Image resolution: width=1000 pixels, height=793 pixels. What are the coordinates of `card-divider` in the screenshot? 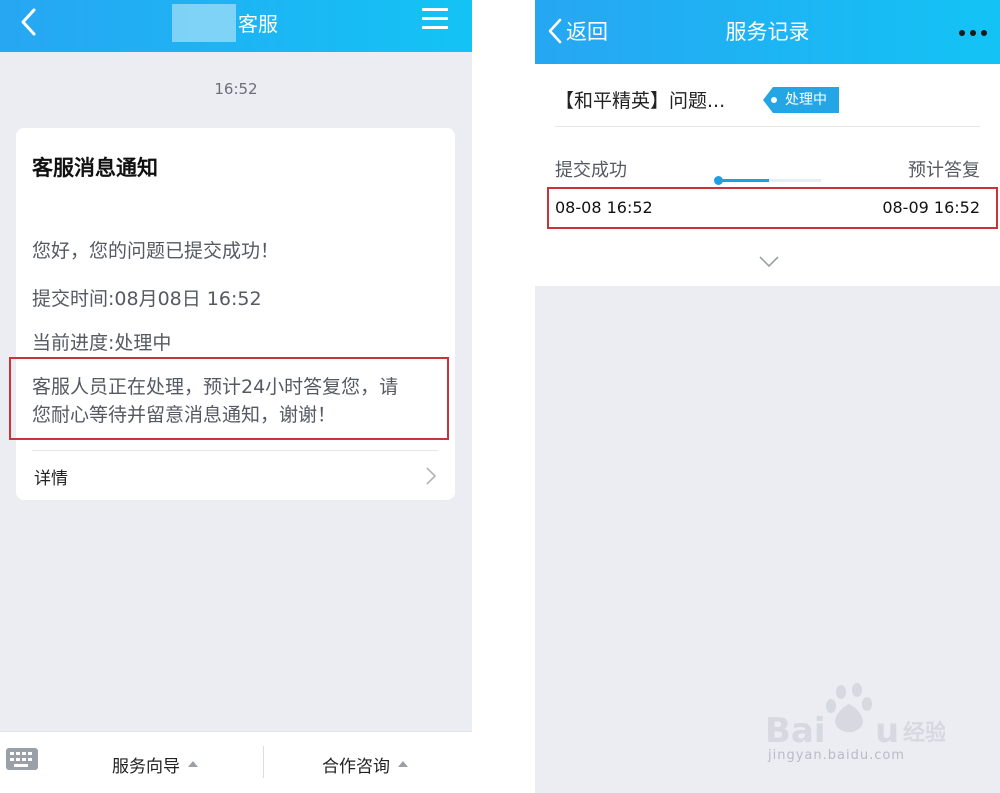 It's located at (235, 450).